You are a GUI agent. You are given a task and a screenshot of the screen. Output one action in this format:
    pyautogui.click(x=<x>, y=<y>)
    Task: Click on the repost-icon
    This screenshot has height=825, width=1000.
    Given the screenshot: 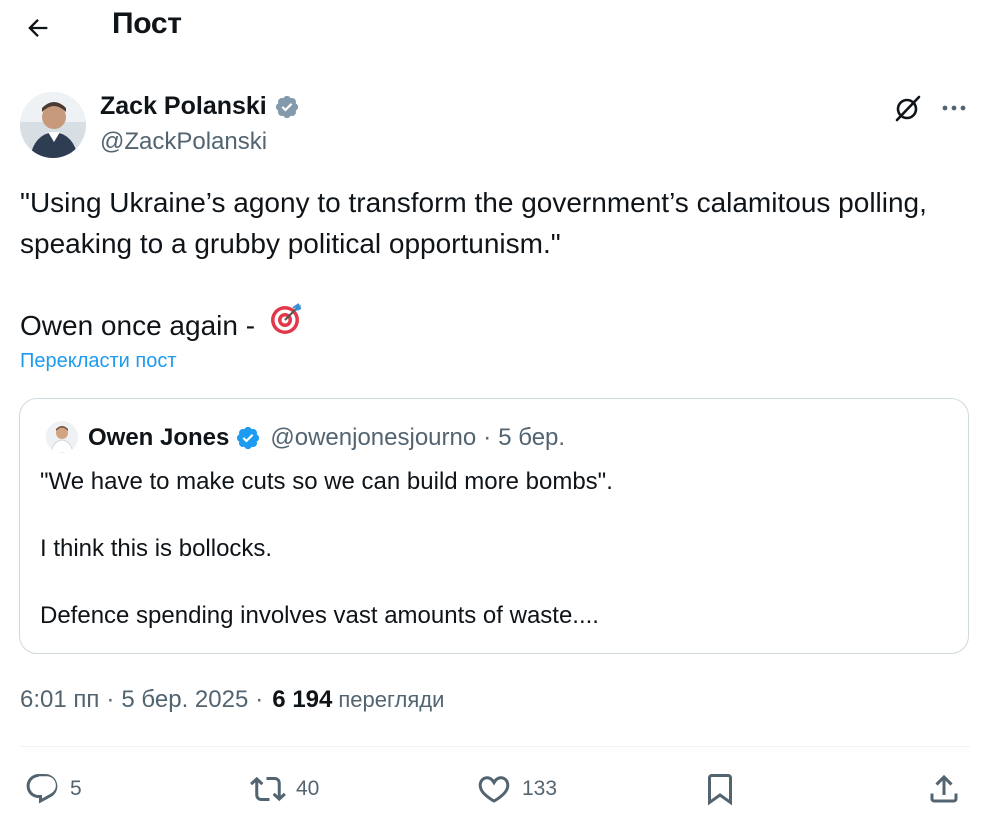 What is the action you would take?
    pyautogui.click(x=268, y=789)
    